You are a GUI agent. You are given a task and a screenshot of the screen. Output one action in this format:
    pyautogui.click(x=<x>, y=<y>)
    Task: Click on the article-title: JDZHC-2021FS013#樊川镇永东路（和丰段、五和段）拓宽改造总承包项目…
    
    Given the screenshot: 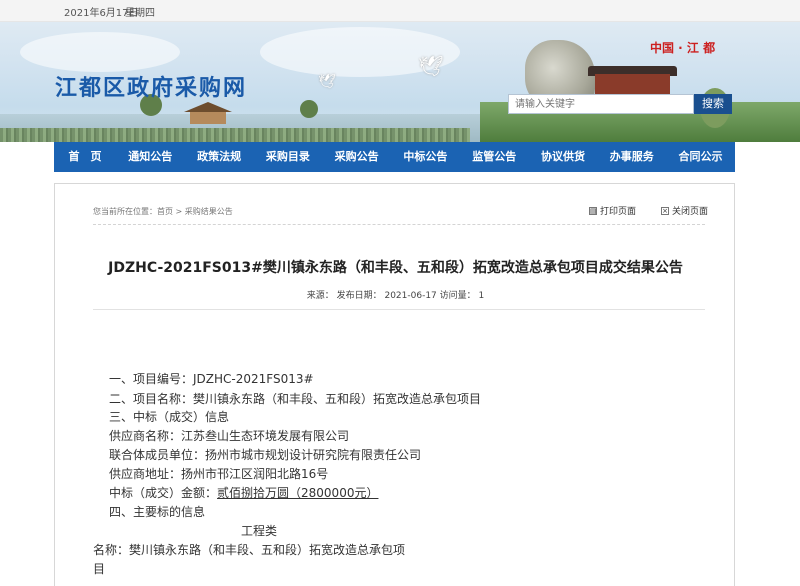 What is the action you would take?
    pyautogui.click(x=395, y=268)
    